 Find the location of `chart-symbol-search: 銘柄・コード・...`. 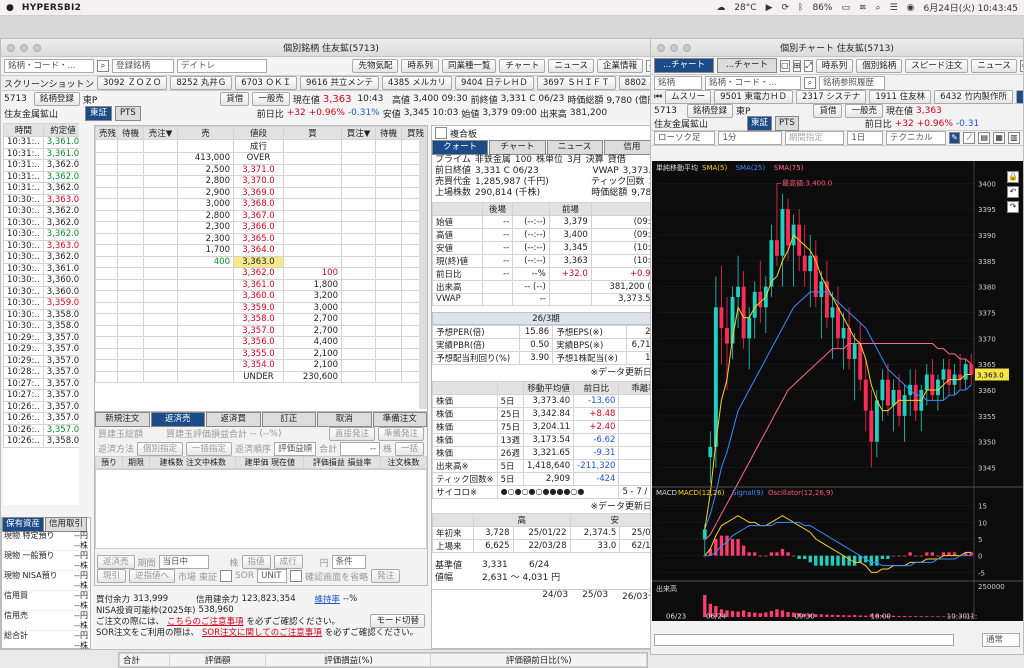

chart-symbol-search: 銘柄・コード・... is located at coordinates (753, 82).